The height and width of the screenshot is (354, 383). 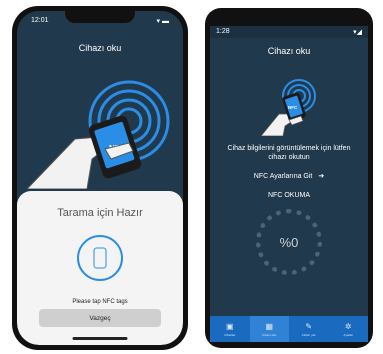 What do you see at coordinates (283, 176) in the screenshot?
I see `nfc-settings-label: NFC Ayarlarına Git` at bounding box center [283, 176].